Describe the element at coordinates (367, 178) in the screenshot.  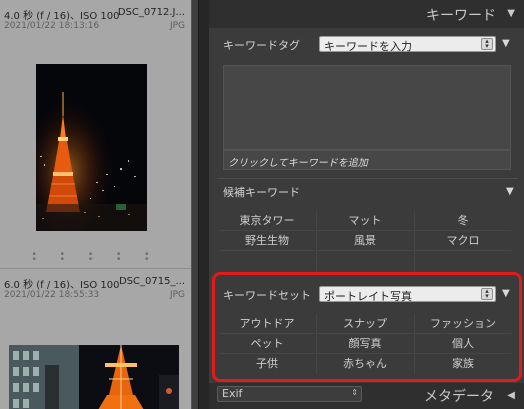
I see `section-divider` at that location.